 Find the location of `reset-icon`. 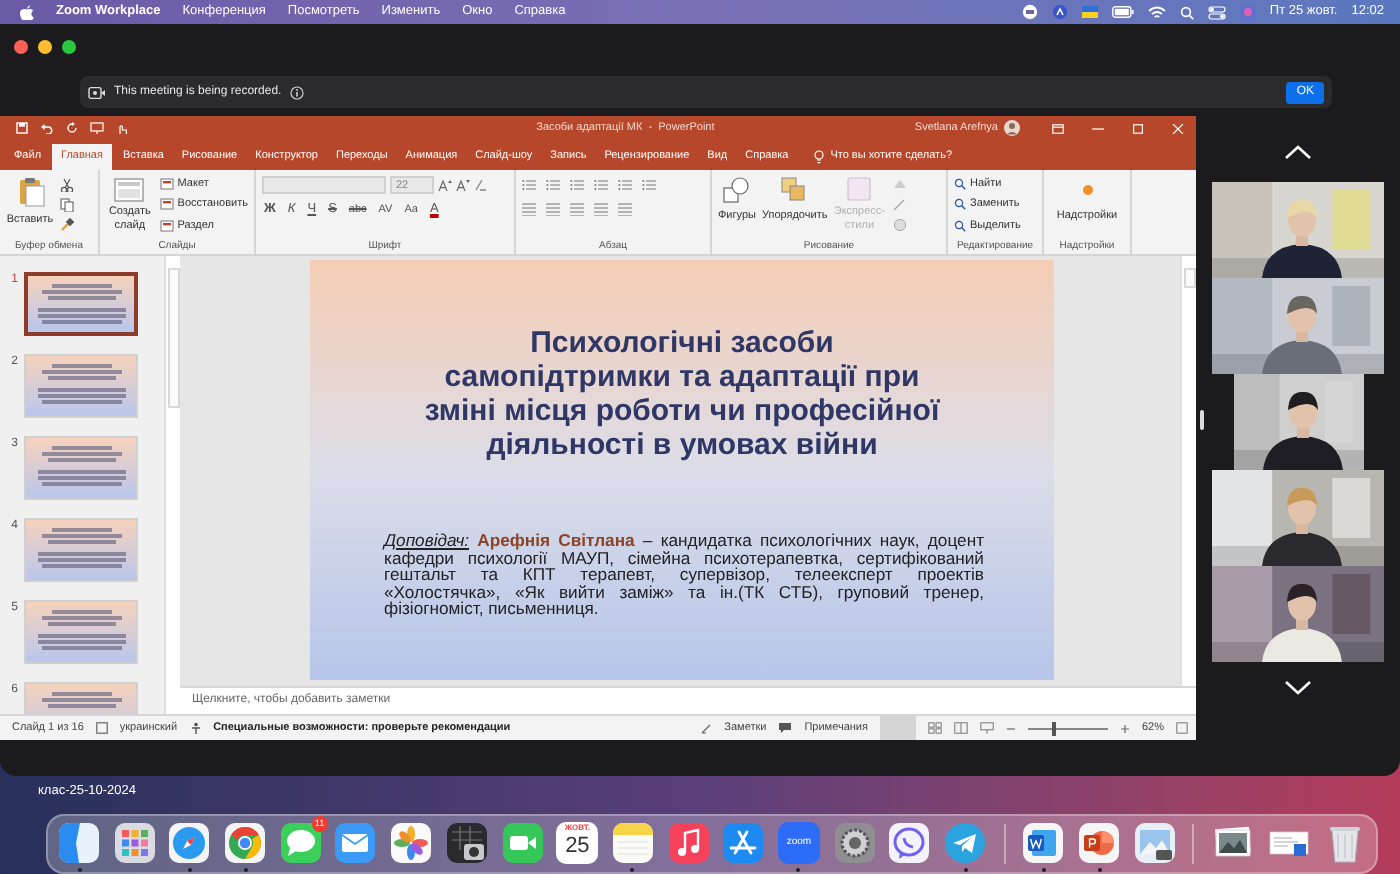

reset-icon is located at coordinates (166, 204).